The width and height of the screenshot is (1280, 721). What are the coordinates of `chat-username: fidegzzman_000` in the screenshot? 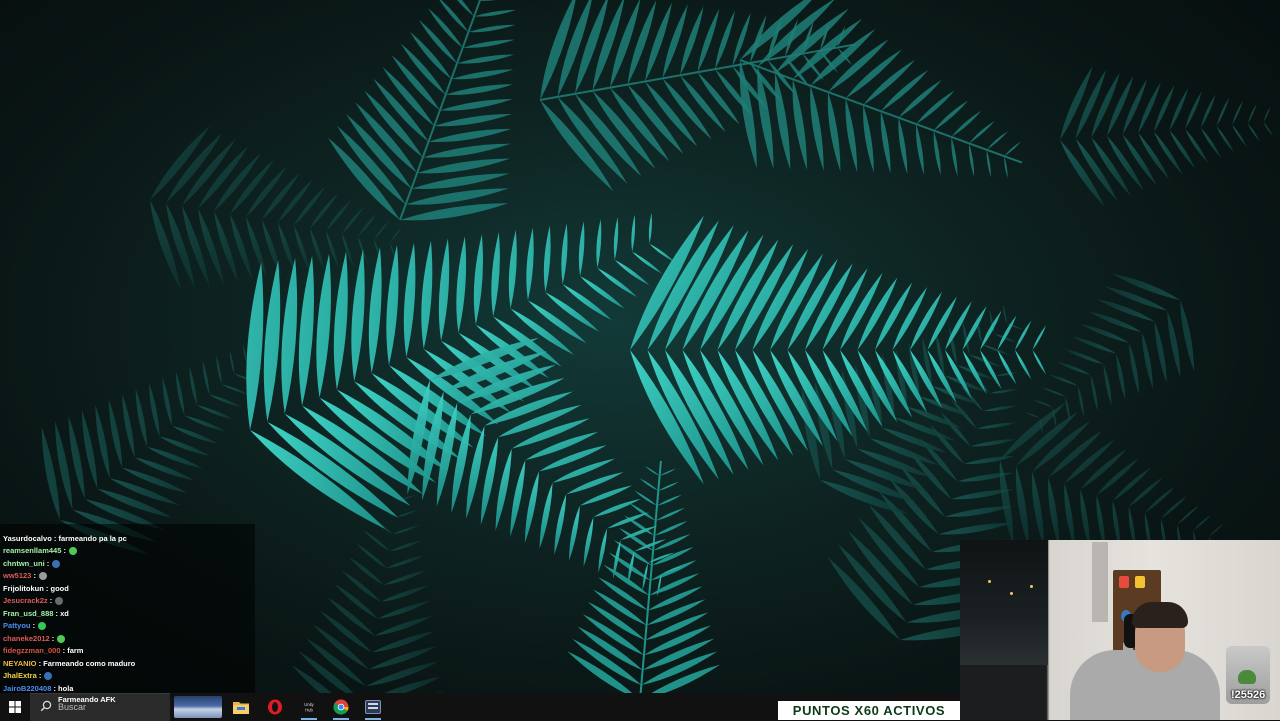 It's located at (32, 650).